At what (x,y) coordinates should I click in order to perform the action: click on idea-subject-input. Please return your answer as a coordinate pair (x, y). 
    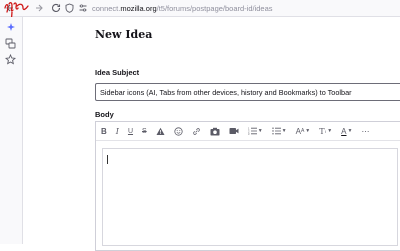
    Looking at the image, I should click on (247, 92).